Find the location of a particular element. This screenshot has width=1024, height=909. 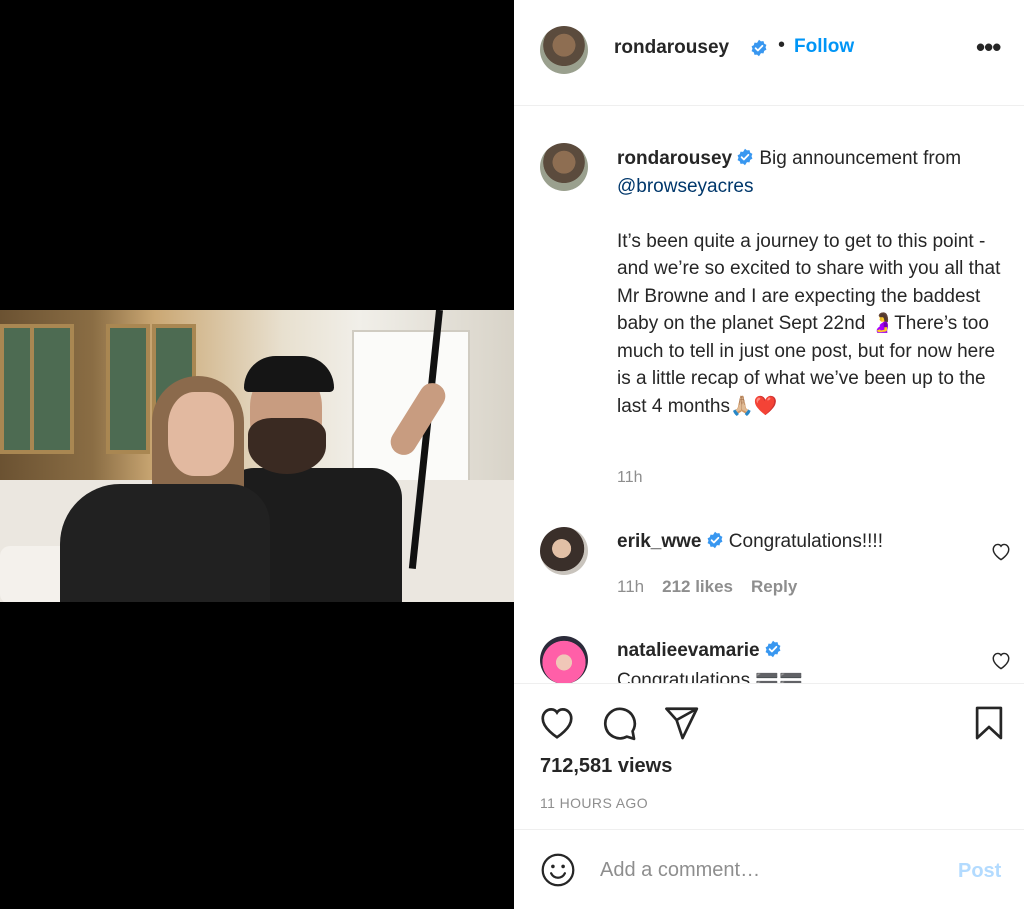

post-timestamp: 11 HOURS AGO is located at coordinates (594, 803).